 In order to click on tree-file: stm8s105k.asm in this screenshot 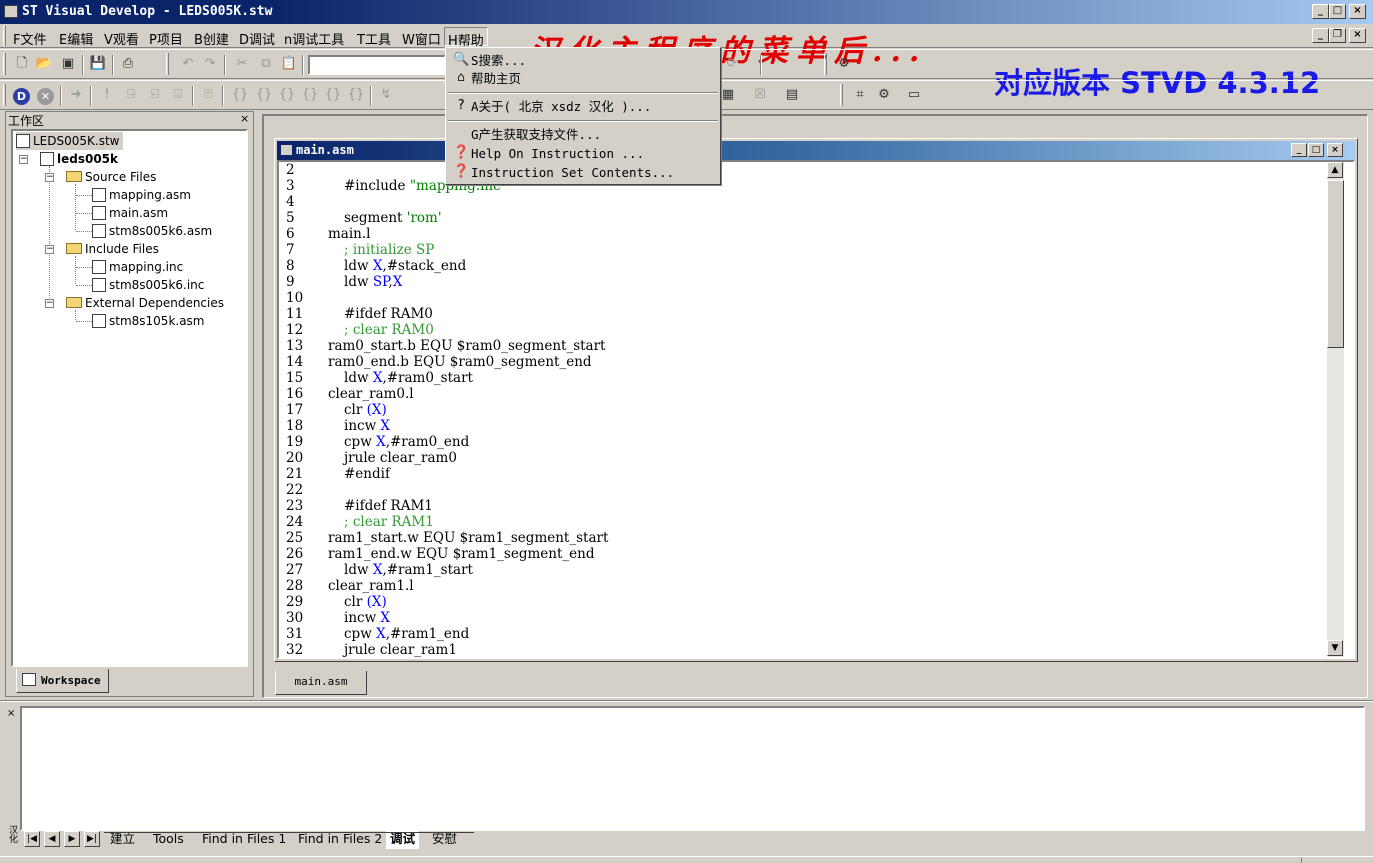, I will do `click(148, 321)`.